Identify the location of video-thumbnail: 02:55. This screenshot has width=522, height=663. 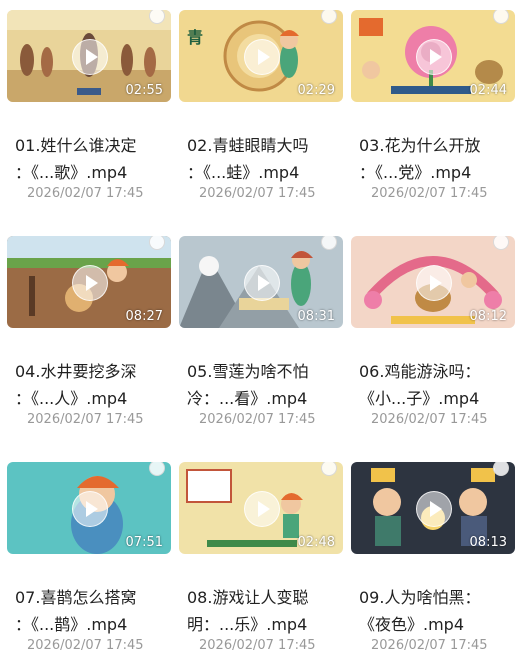
(89, 56).